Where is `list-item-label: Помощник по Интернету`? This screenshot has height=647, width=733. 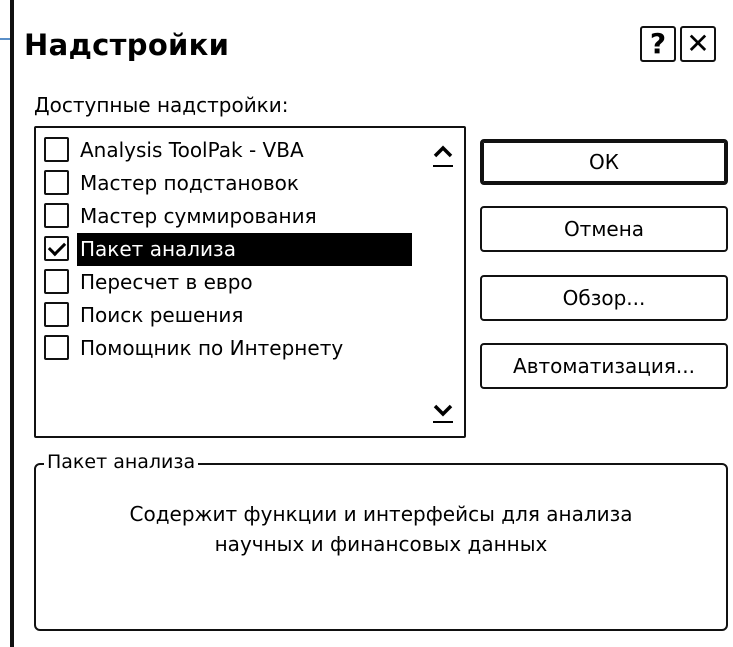 list-item-label: Помощник по Интернету is located at coordinates (212, 348).